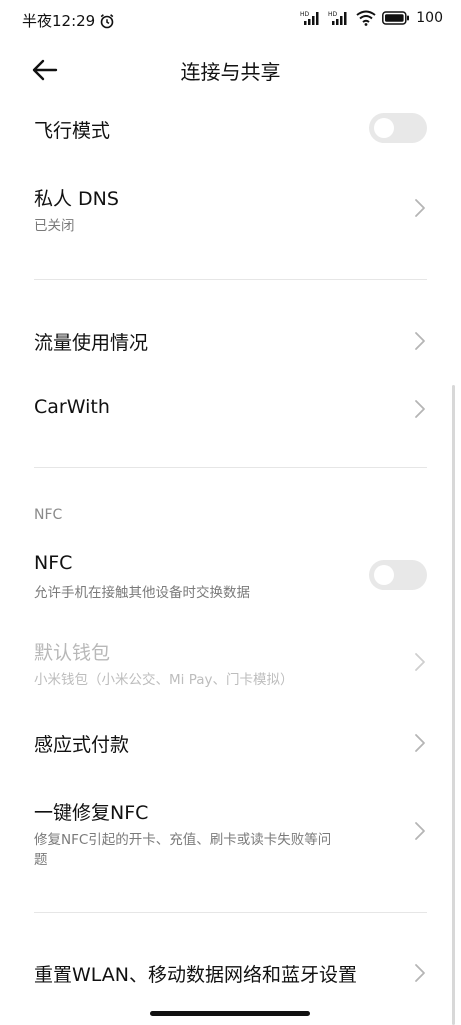 This screenshot has height=1025, width=461. Describe the element at coordinates (396, 18) in the screenshot. I see `battery-icon` at that location.